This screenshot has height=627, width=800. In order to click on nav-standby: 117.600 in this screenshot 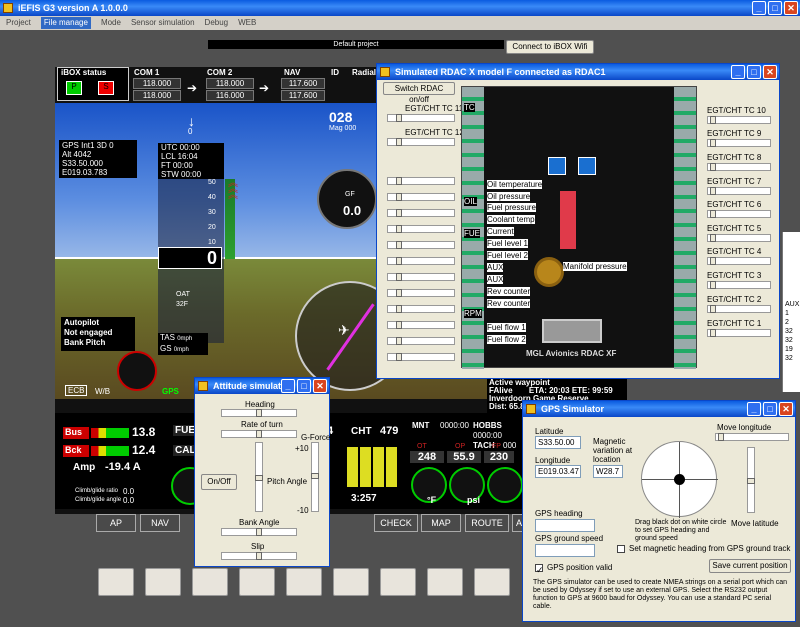, I will do `click(303, 95)`.